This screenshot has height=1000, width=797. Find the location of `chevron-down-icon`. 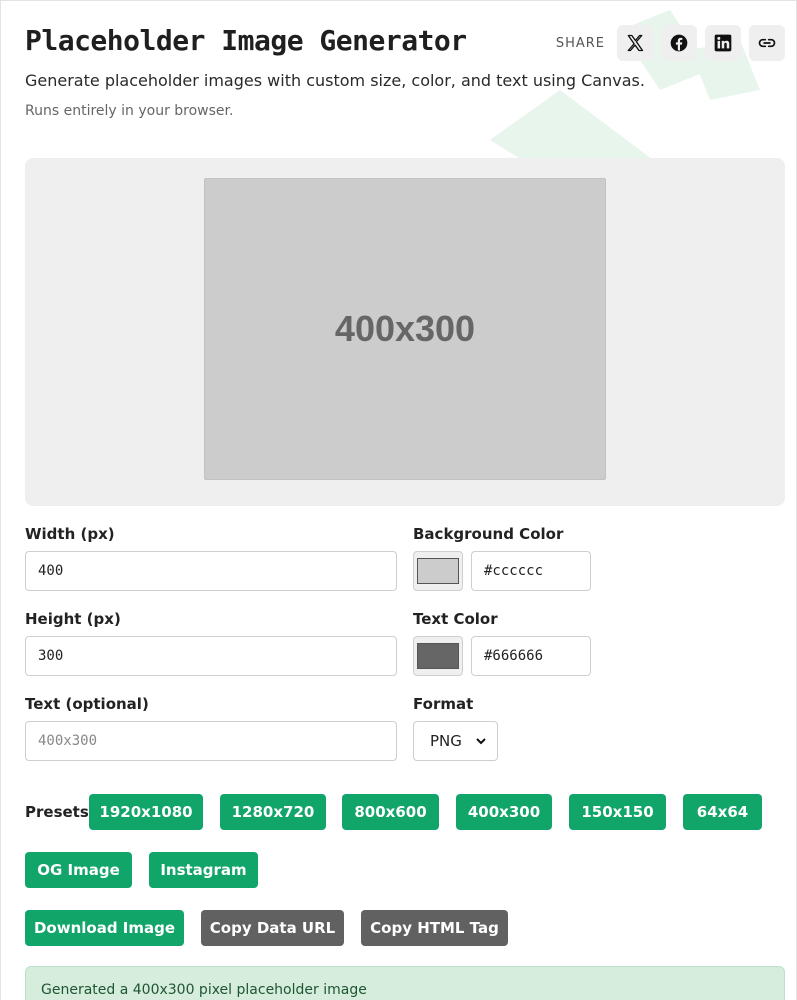

chevron-down-icon is located at coordinates (481, 741).